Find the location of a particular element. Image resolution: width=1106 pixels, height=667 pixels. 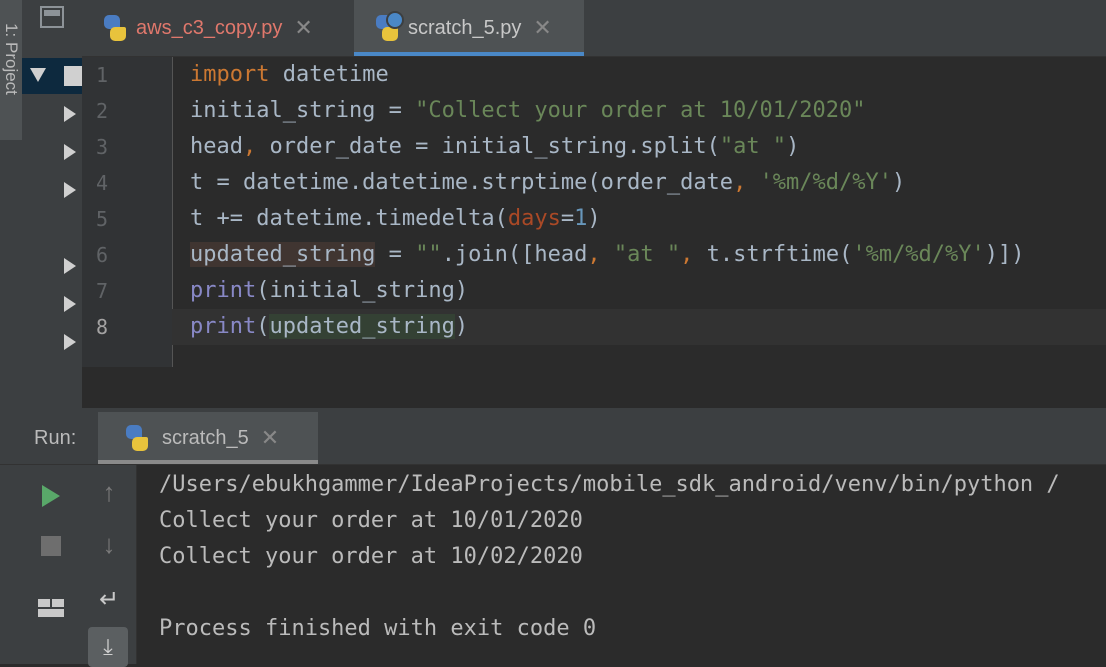

console-line: Collect your order at 10/01/2020 is located at coordinates (371, 520).